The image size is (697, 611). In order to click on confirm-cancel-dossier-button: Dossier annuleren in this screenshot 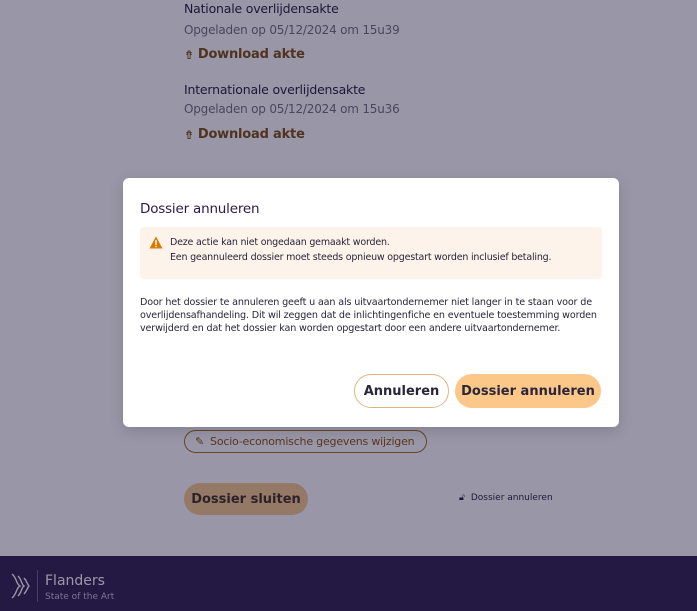, I will do `click(528, 391)`.